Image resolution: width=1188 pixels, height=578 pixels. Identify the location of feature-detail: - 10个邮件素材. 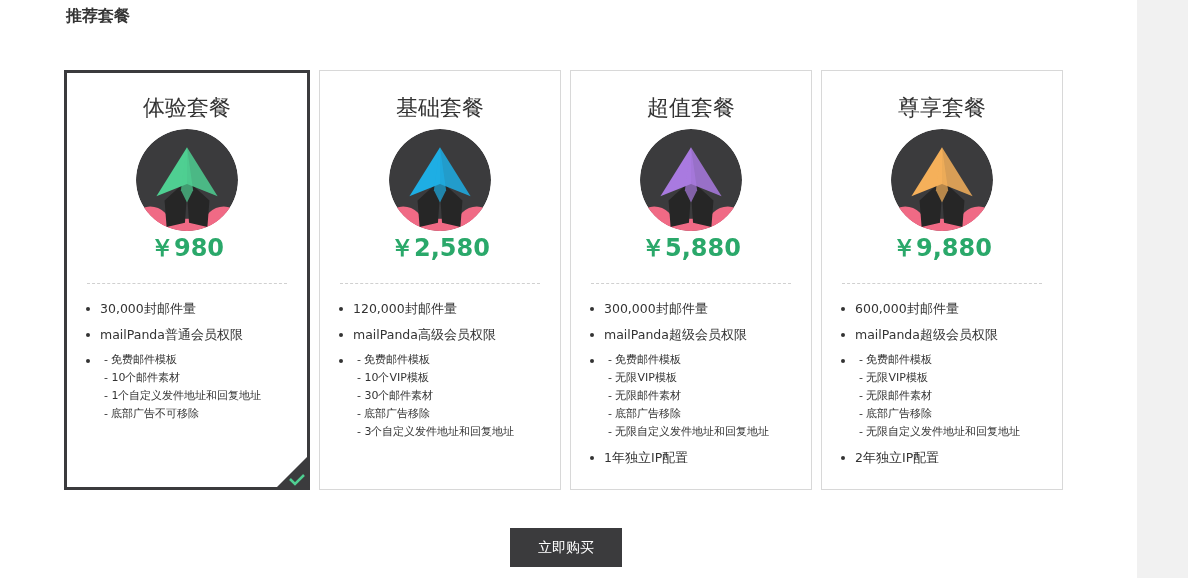
(143, 378).